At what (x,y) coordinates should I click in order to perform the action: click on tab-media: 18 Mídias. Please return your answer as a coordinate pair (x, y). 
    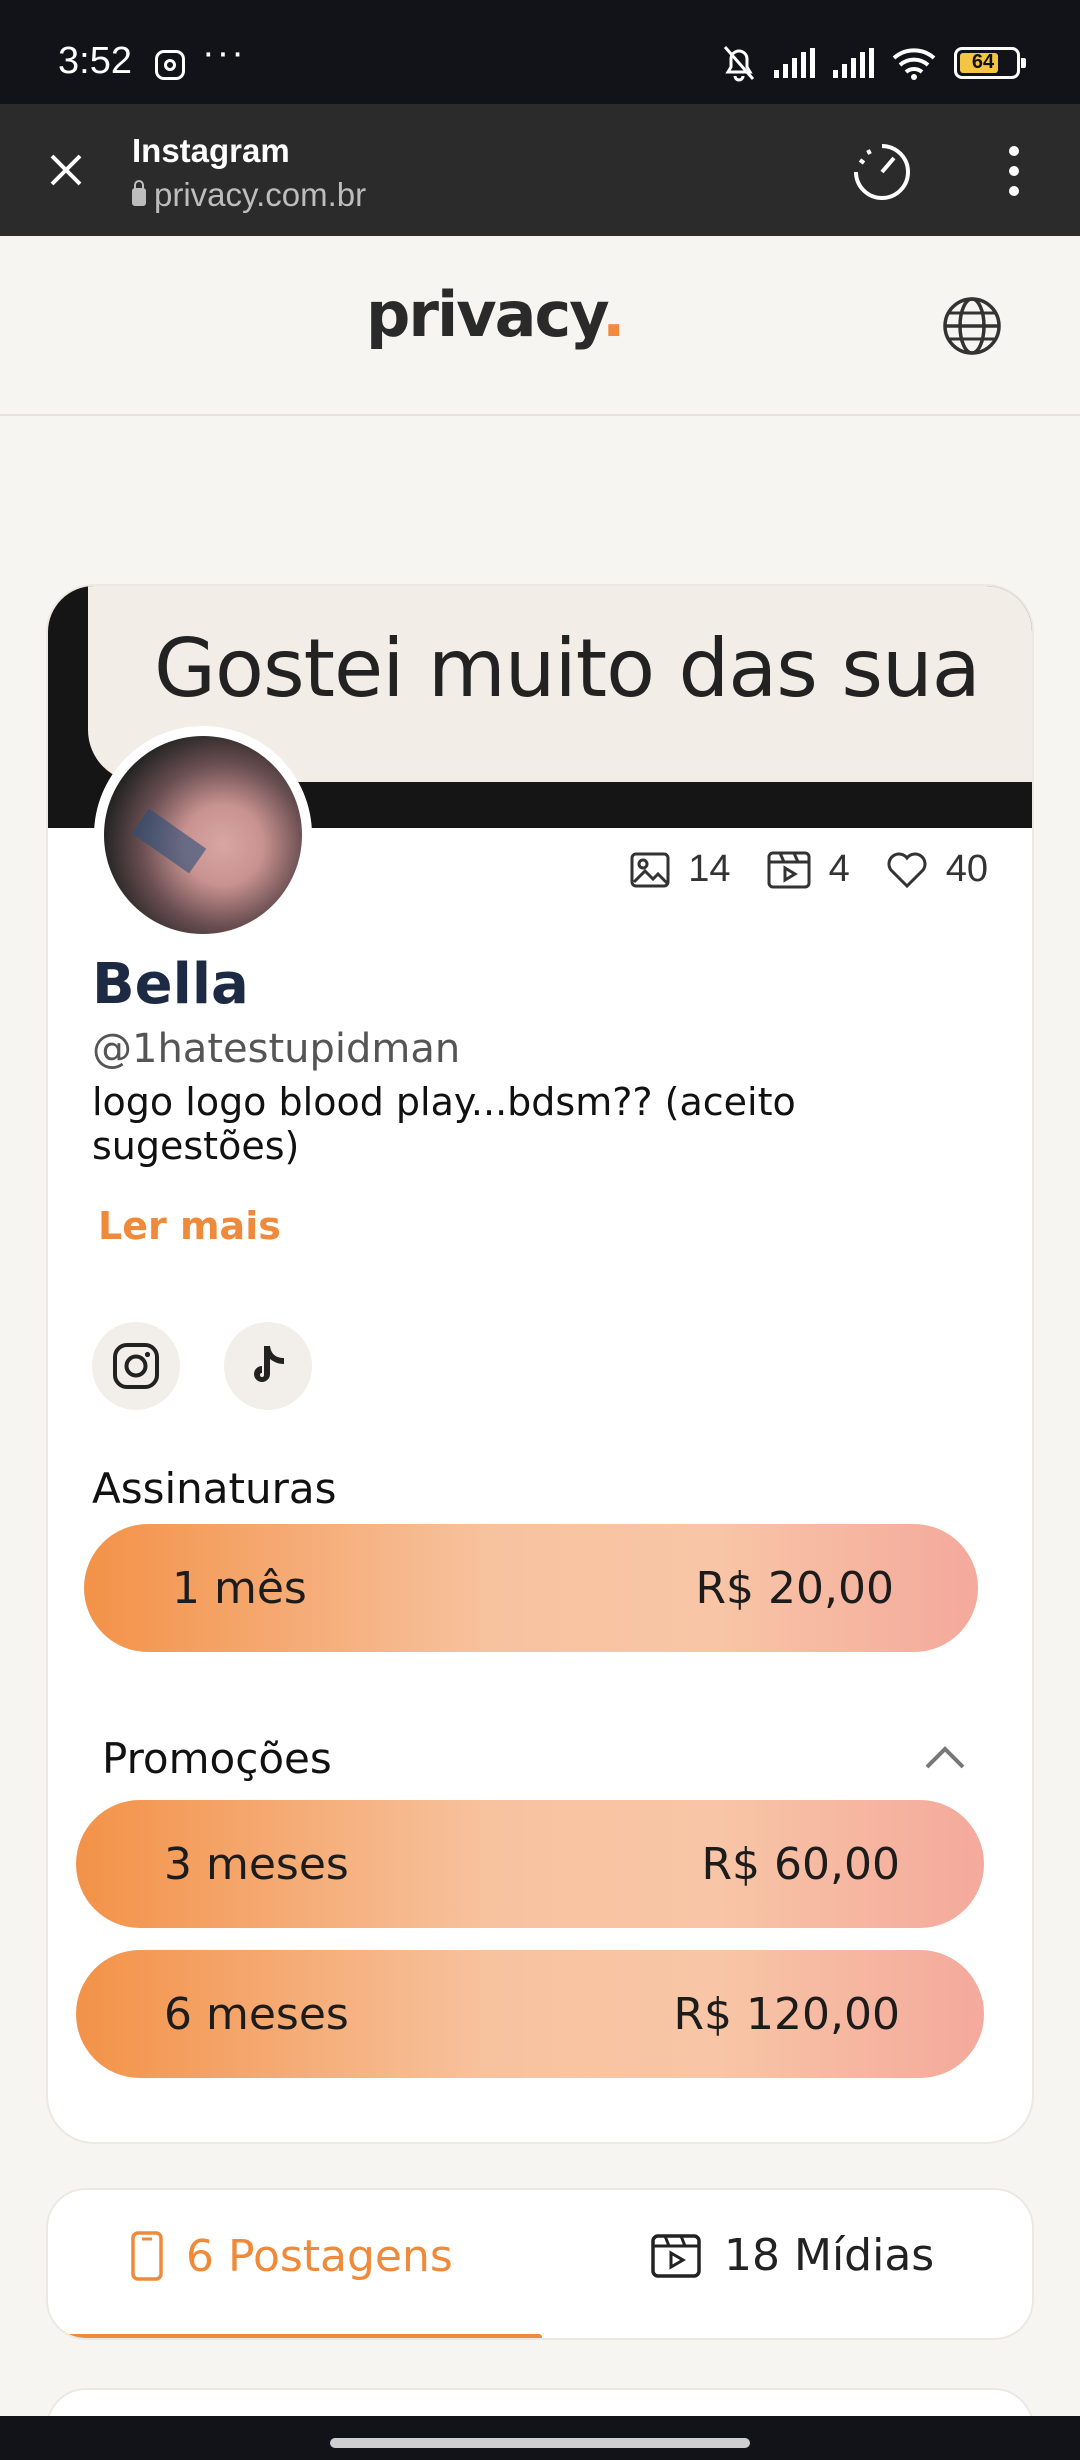
    Looking at the image, I should click on (792, 2255).